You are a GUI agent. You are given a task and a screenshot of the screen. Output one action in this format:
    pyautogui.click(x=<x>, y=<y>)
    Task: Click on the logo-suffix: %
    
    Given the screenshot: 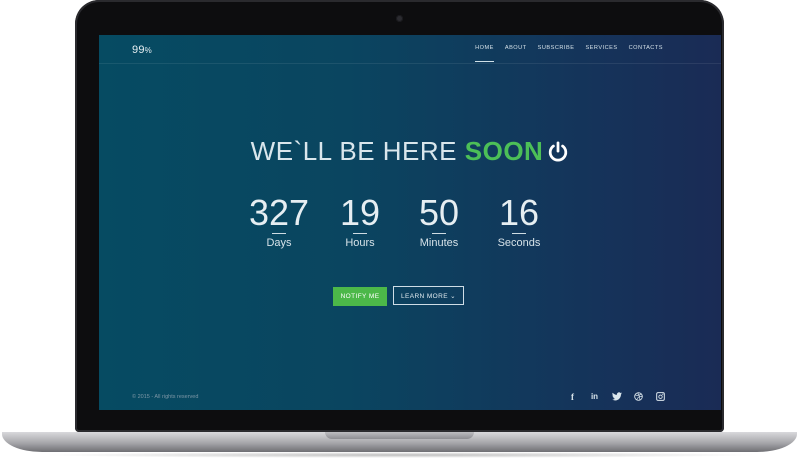 What is the action you would take?
    pyautogui.click(x=148, y=50)
    